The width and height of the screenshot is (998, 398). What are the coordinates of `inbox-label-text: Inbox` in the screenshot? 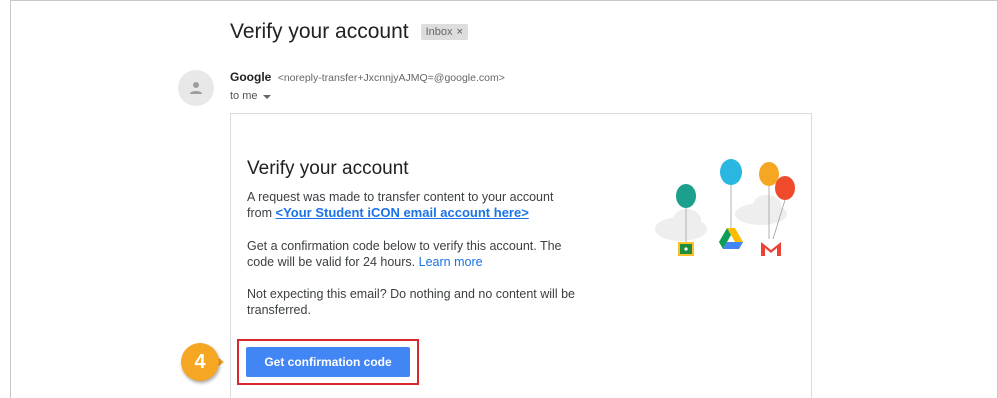 It's located at (439, 32).